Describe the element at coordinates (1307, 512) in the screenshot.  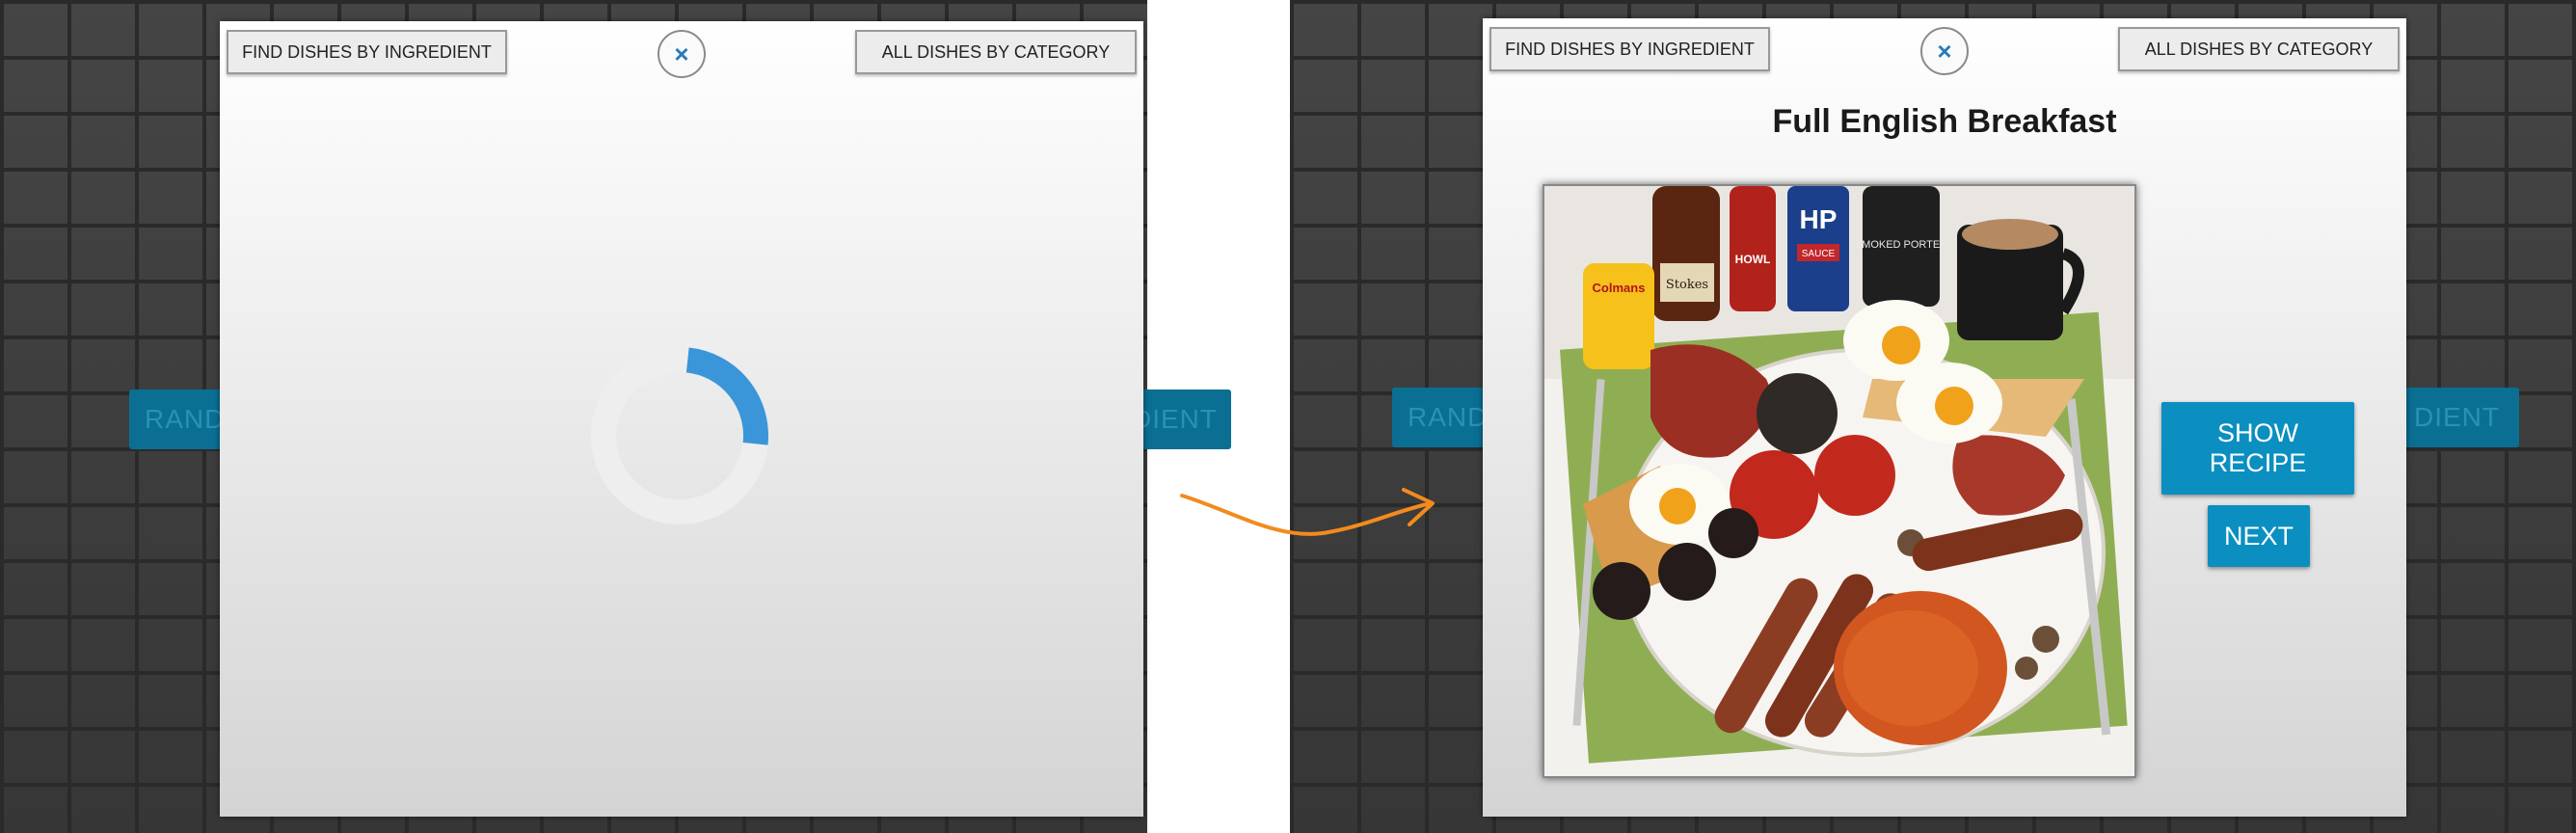
I see `transition-arrow-icon` at that location.